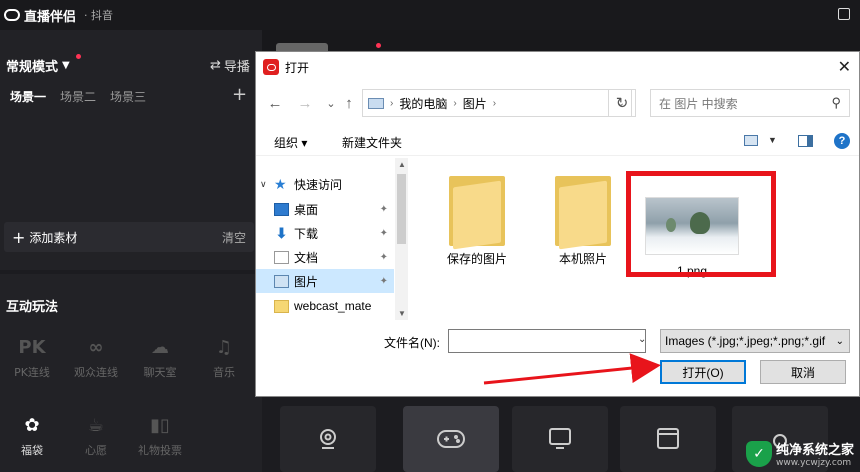  What do you see at coordinates (234, 237) in the screenshot?
I see `clear-button: 清空` at bounding box center [234, 237].